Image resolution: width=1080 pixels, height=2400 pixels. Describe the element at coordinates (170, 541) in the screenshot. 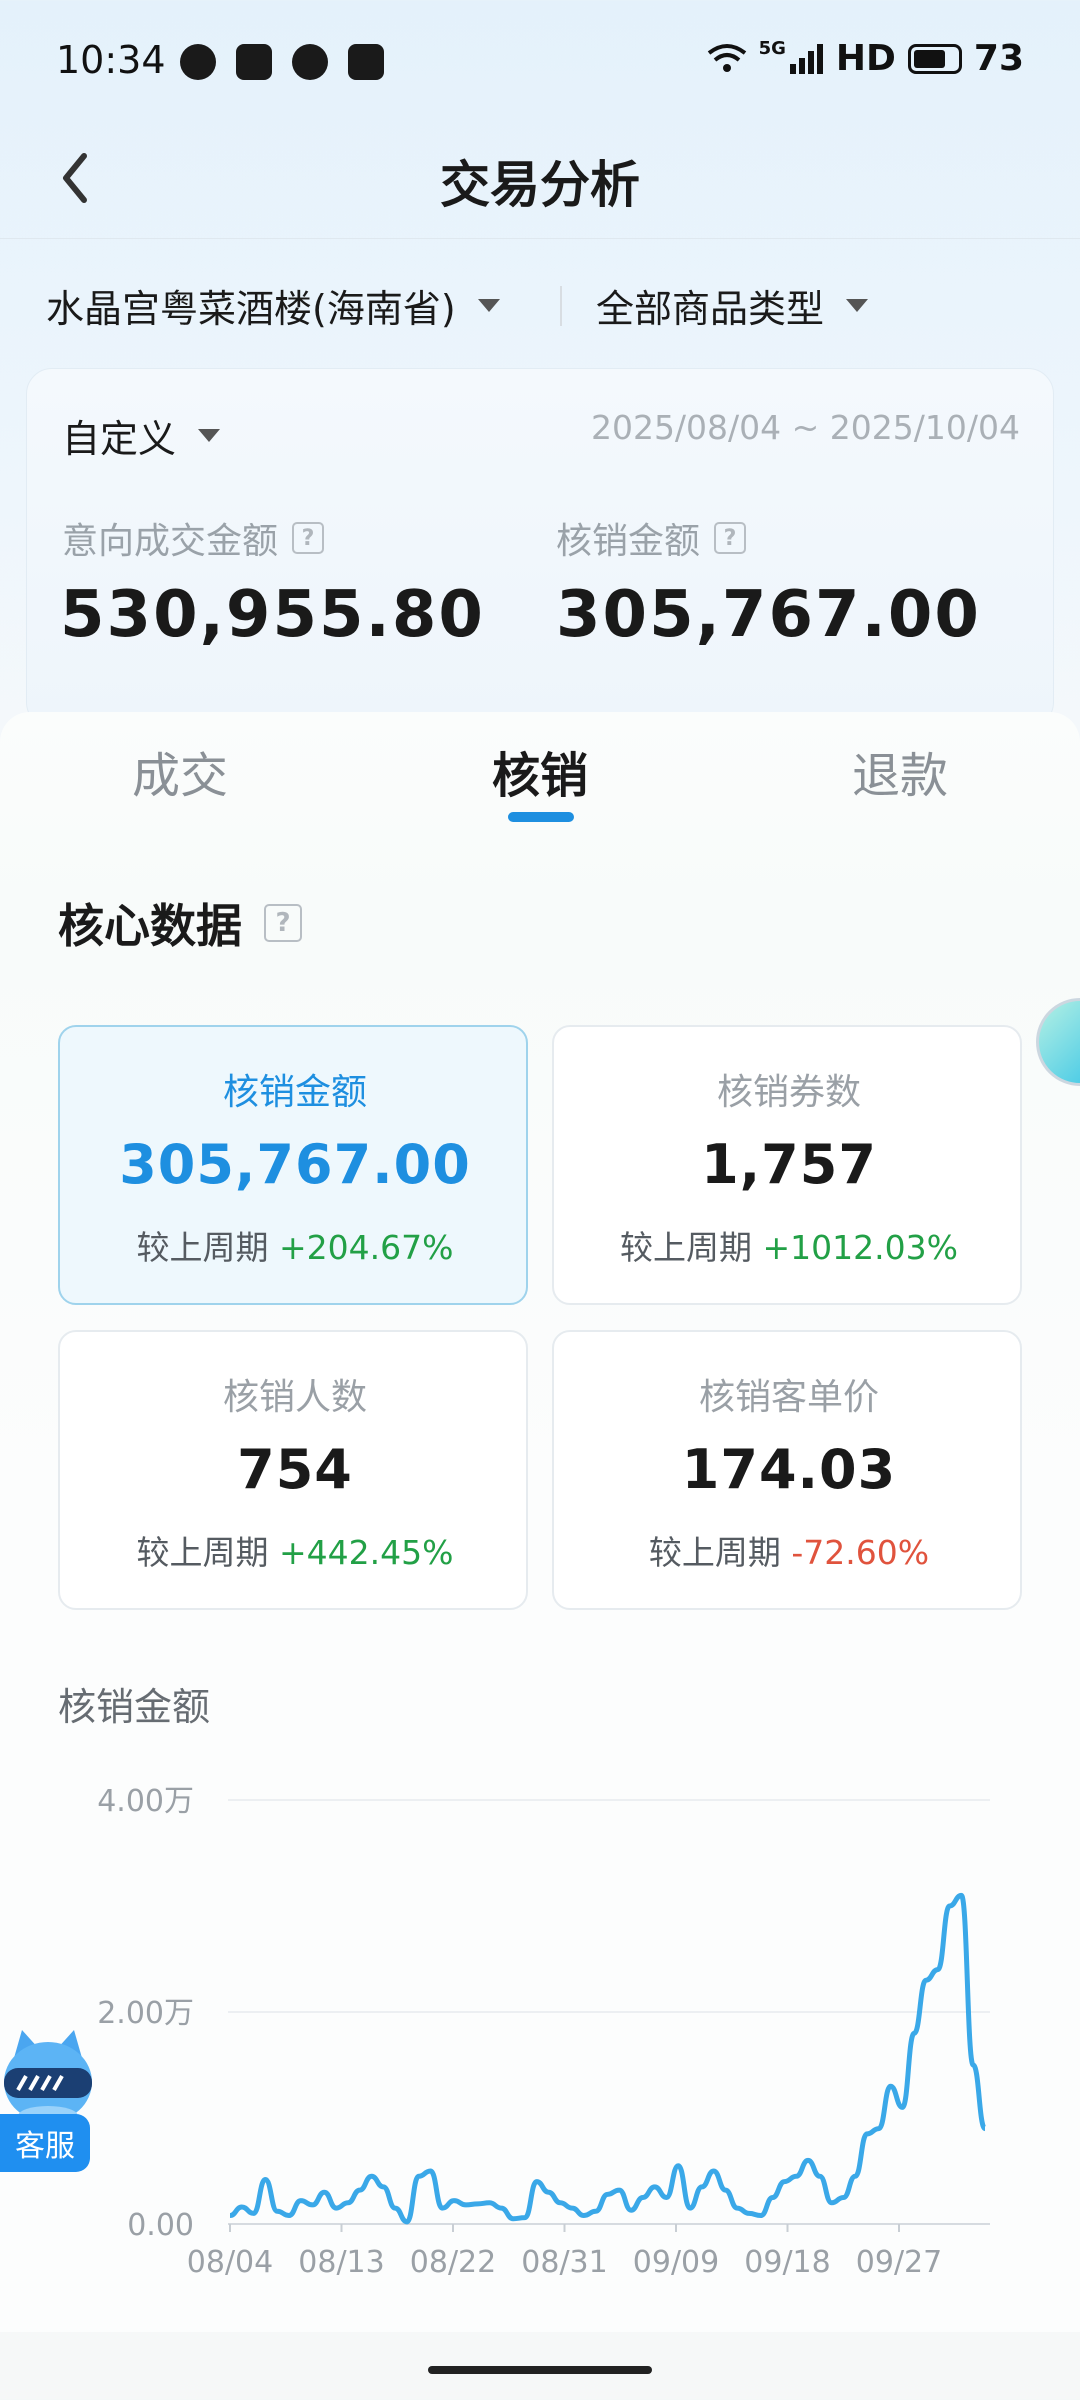

I see `intent-amount-label-text: 意向成交金额` at that location.